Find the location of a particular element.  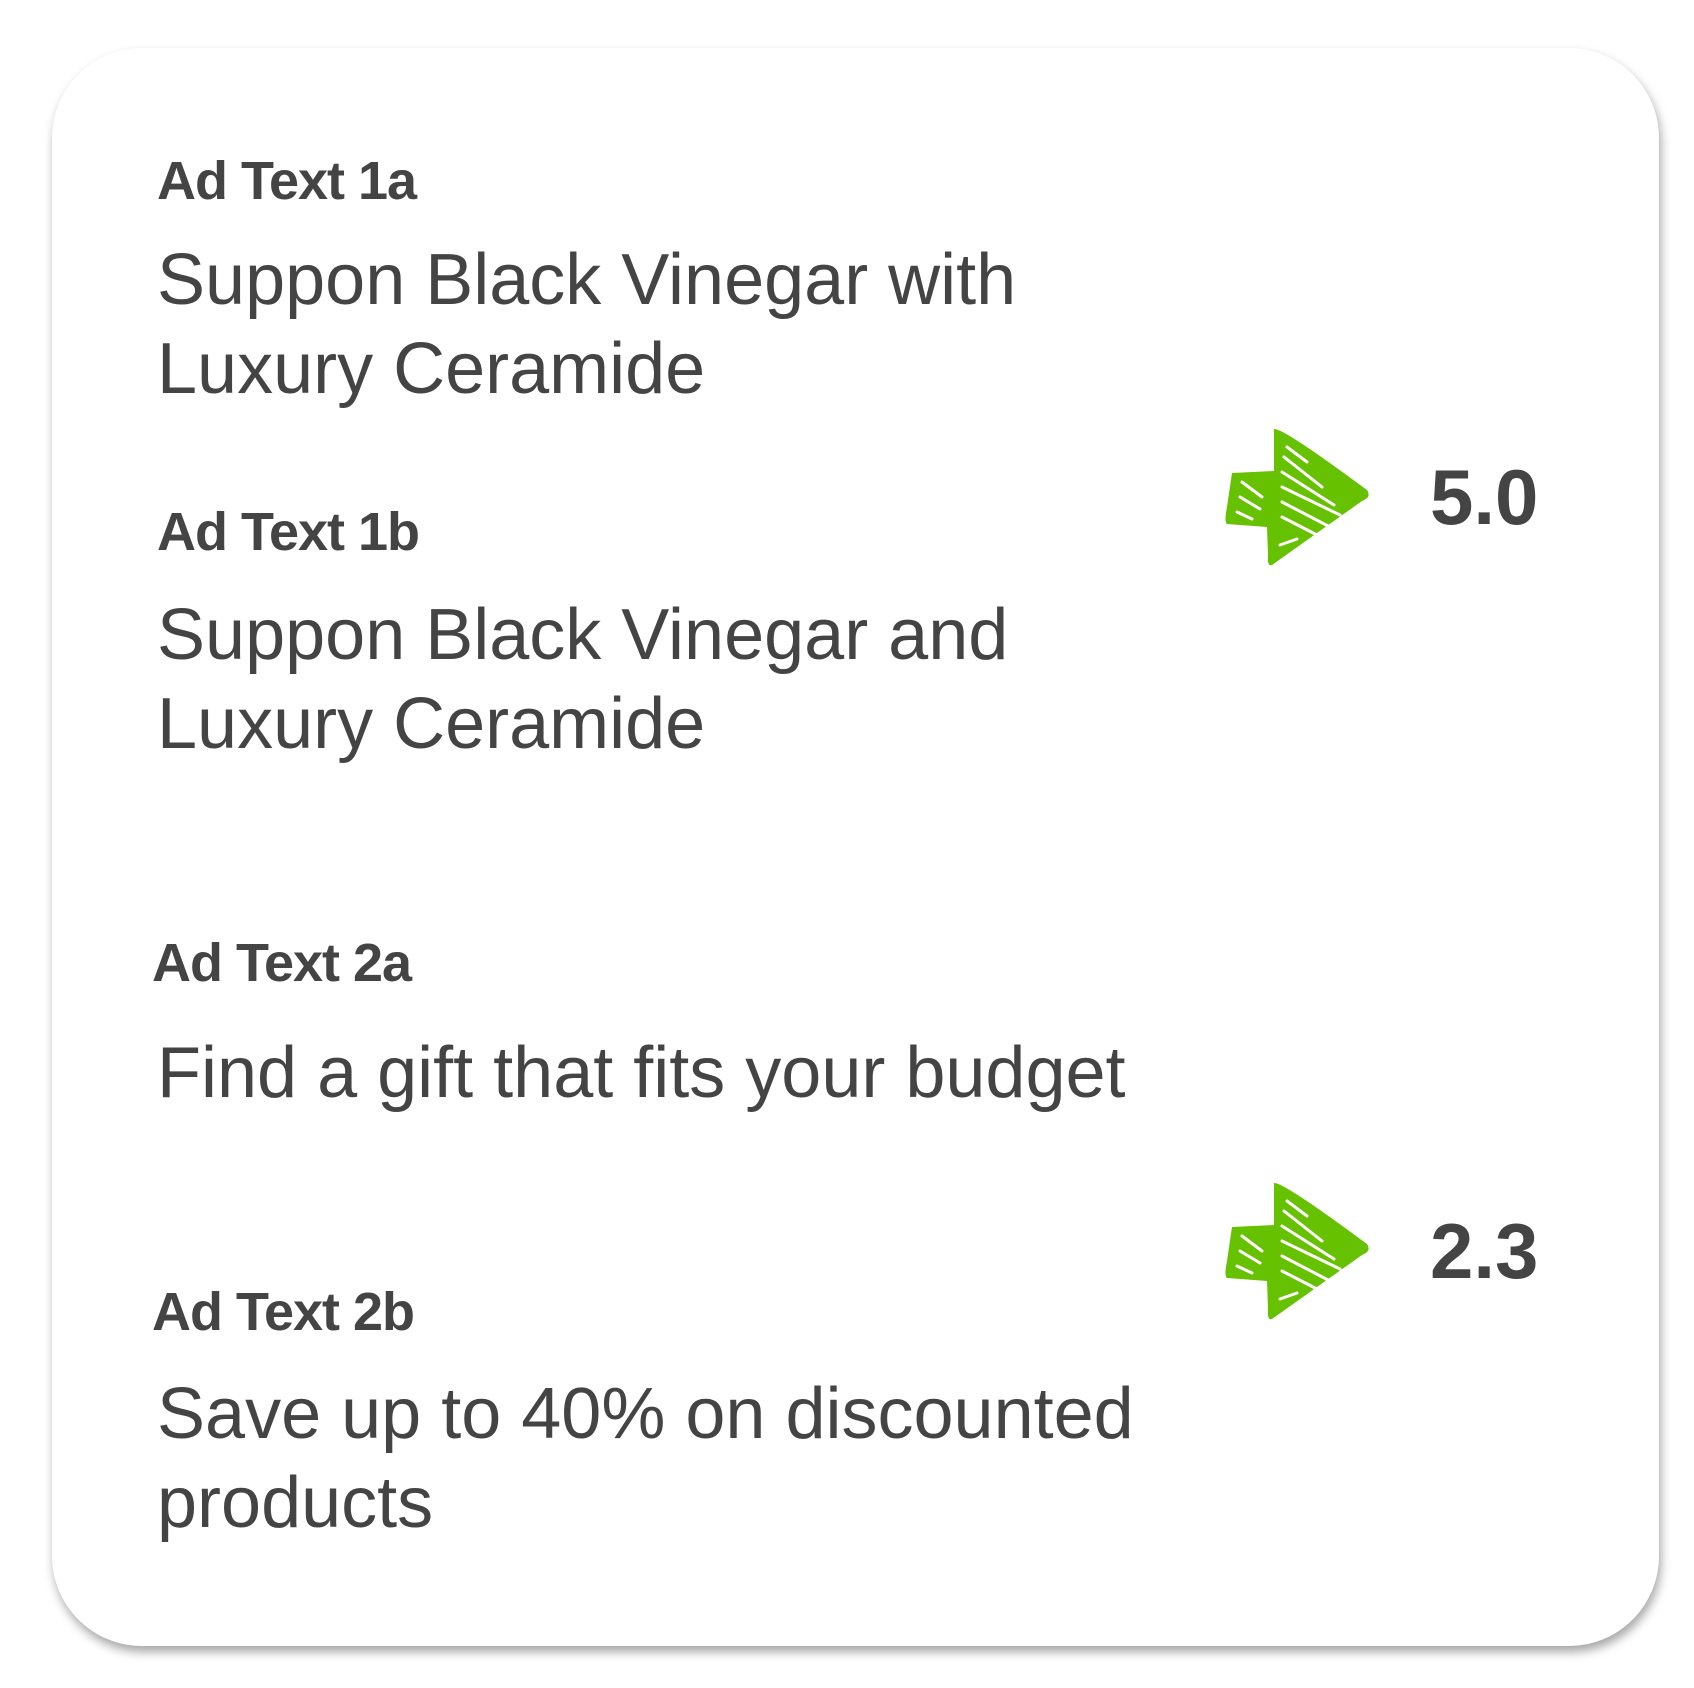

ad-text-1b-label: Ad Text 1b is located at coordinates (288, 532).